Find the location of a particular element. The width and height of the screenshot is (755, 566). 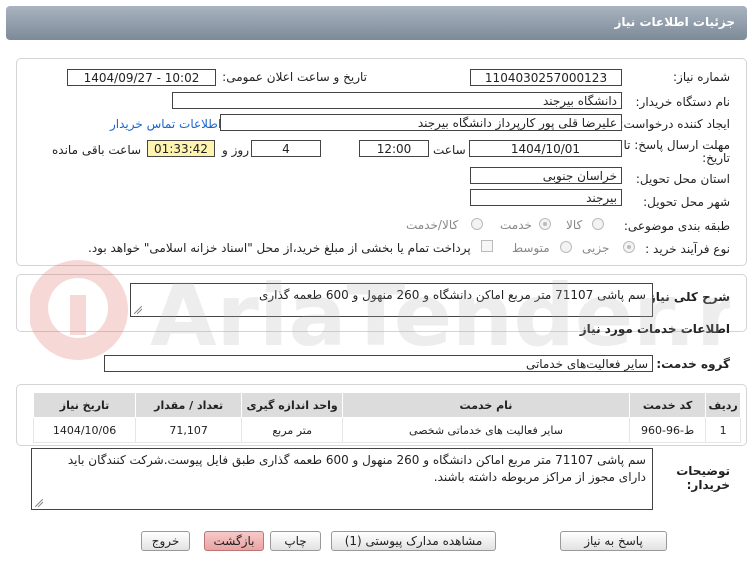

process-radio-minor is located at coordinates (629, 247).